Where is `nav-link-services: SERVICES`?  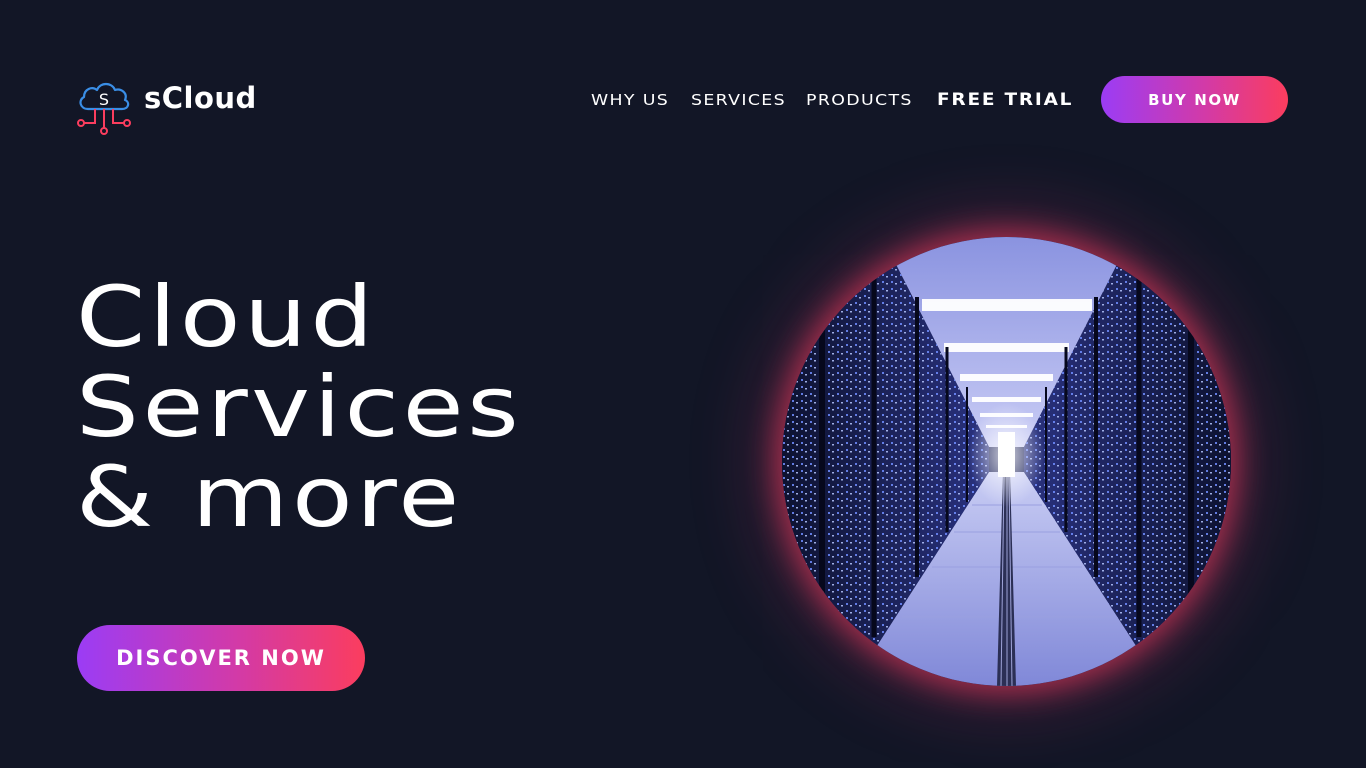
nav-link-services: SERVICES is located at coordinates (738, 100).